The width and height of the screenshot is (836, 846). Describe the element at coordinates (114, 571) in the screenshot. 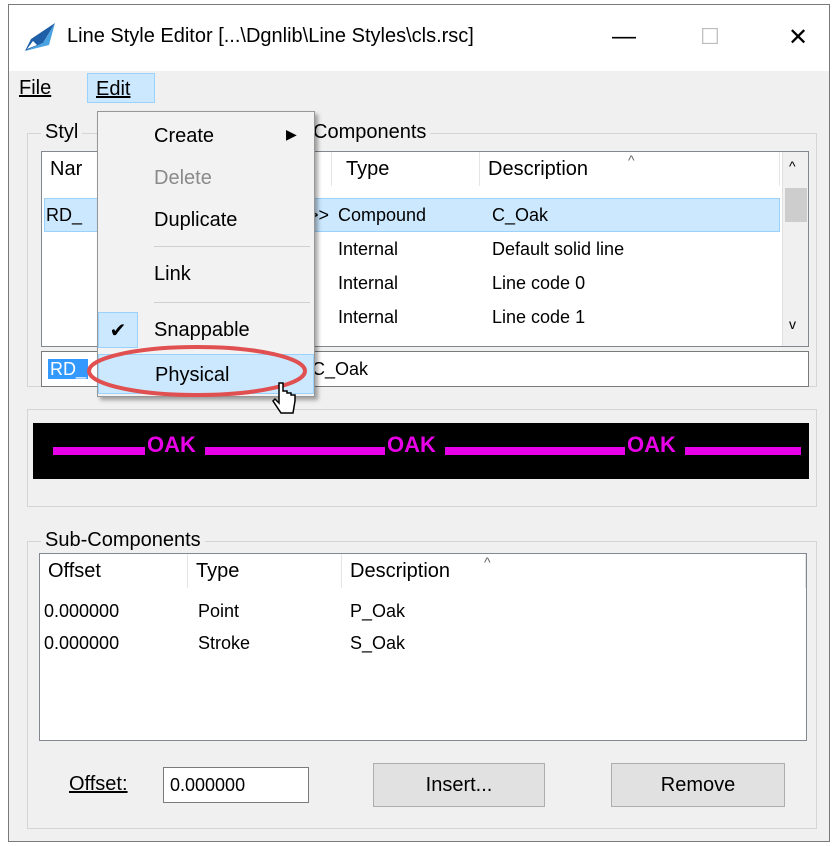

I see `column-header-offset: Offset` at that location.